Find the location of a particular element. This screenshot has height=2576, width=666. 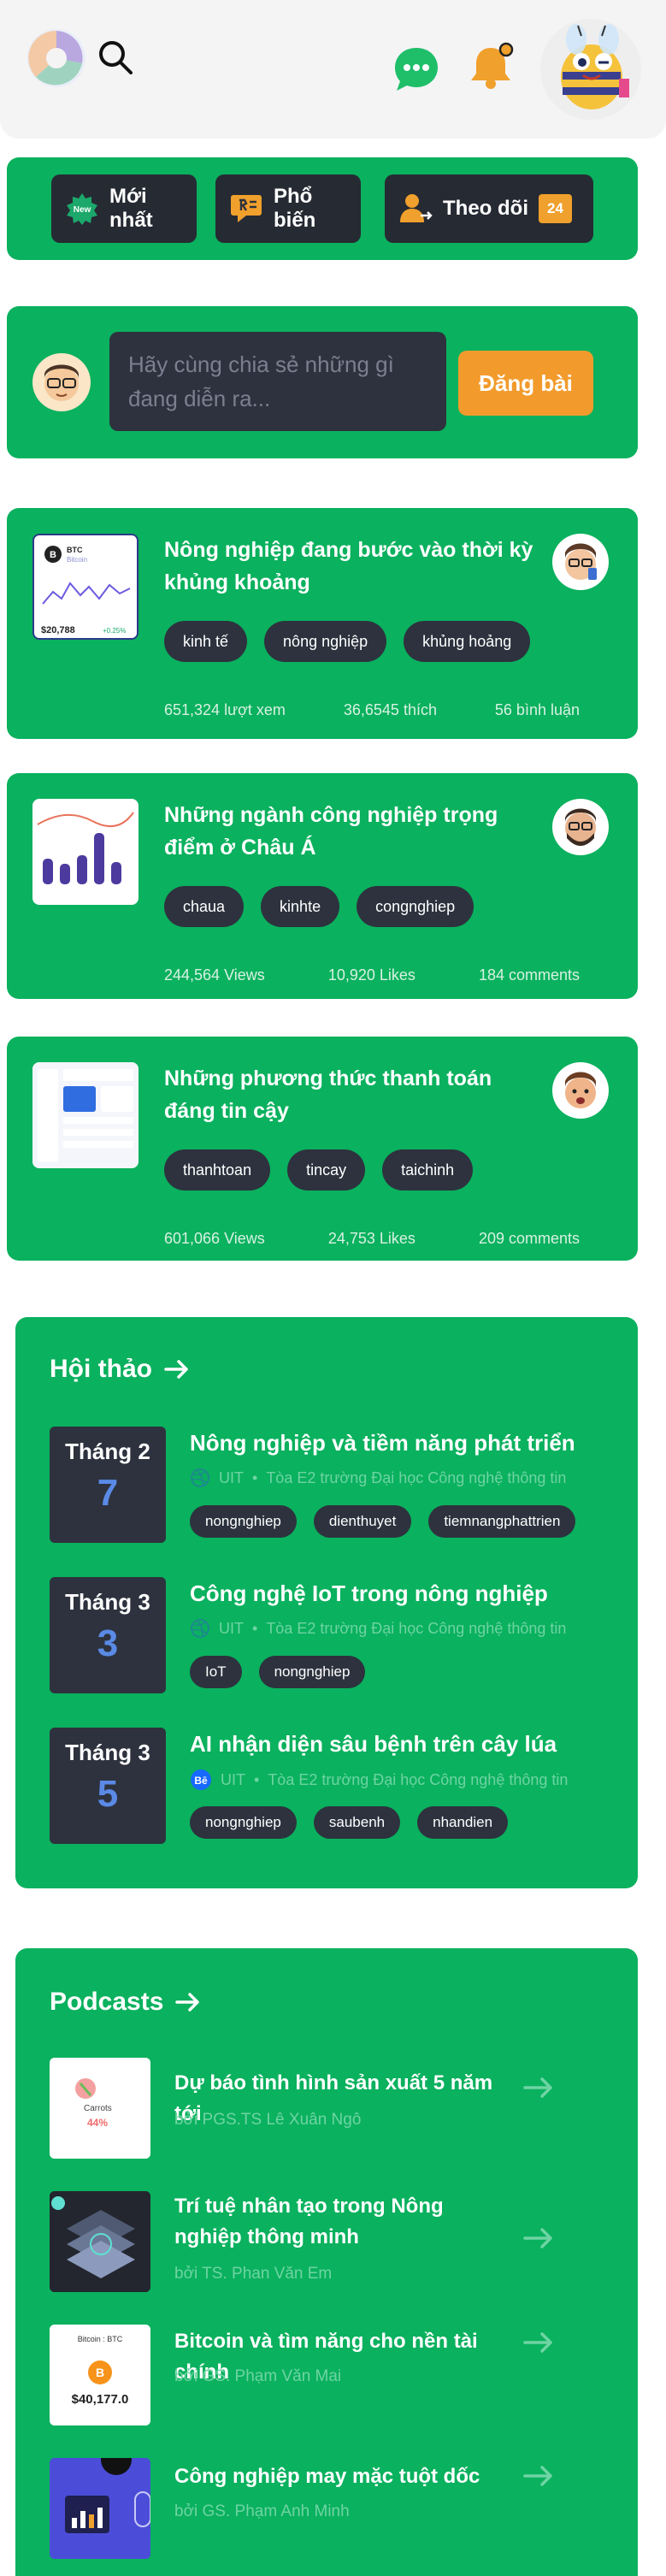

podcast-thumbnail: Bitcoin : BTC B $40,177.0 is located at coordinates (100, 2375).